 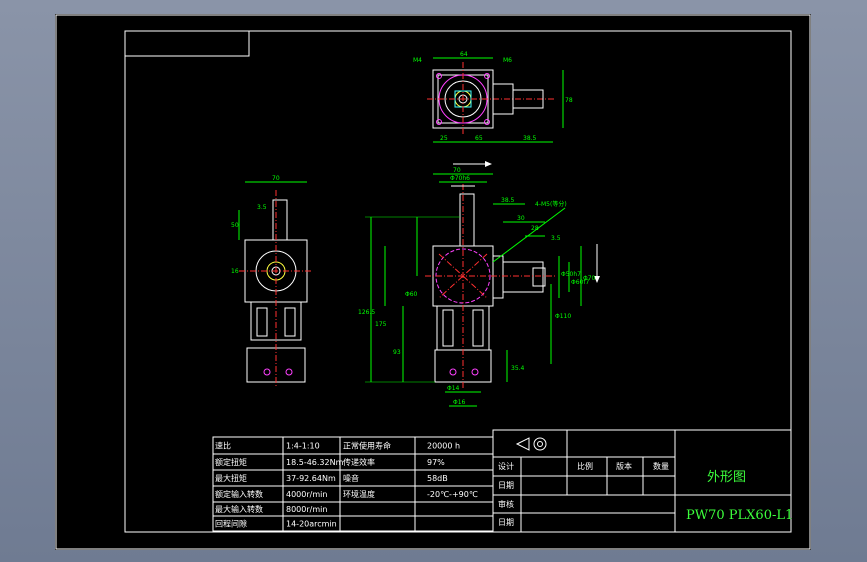 I want to click on dim-label: Φ16, so click(x=459, y=402).